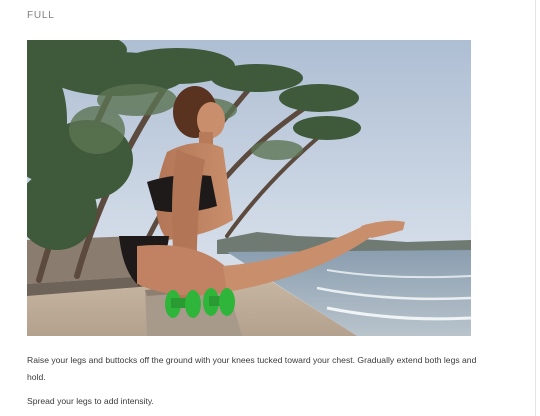 The width and height of the screenshot is (540, 416). Describe the element at coordinates (41, 15) in the screenshot. I see `section-label: FULL` at that location.